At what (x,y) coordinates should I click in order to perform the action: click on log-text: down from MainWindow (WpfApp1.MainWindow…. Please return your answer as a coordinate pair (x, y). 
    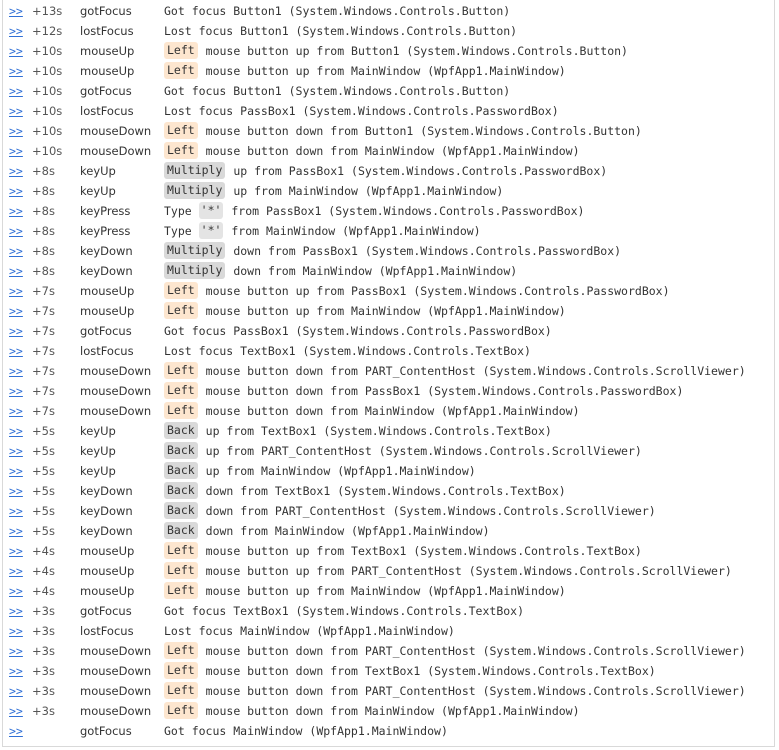
    Looking at the image, I should click on (375, 271).